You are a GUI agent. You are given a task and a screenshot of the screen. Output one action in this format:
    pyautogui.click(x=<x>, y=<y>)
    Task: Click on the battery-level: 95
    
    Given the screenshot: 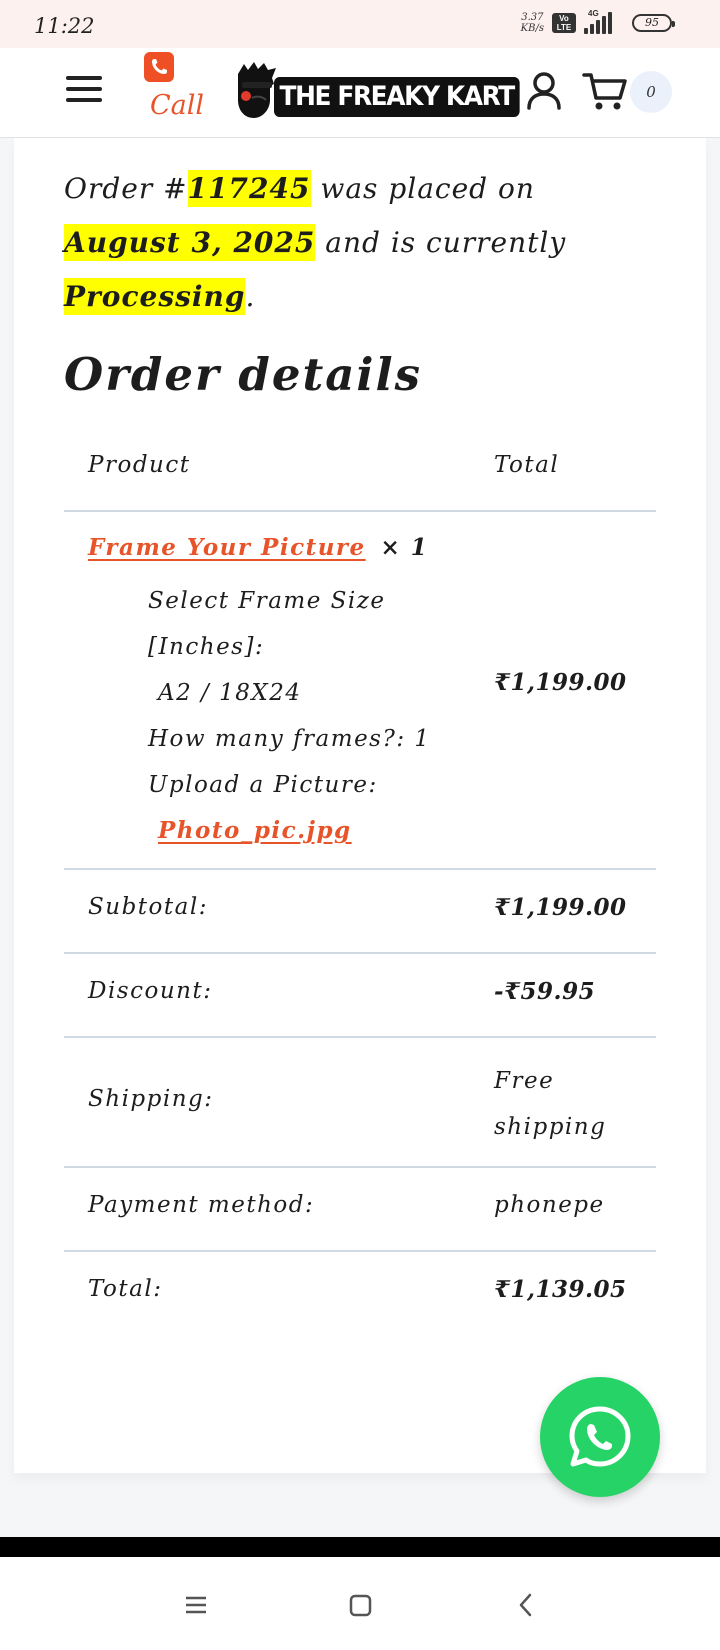 What is the action you would take?
    pyautogui.click(x=652, y=22)
    